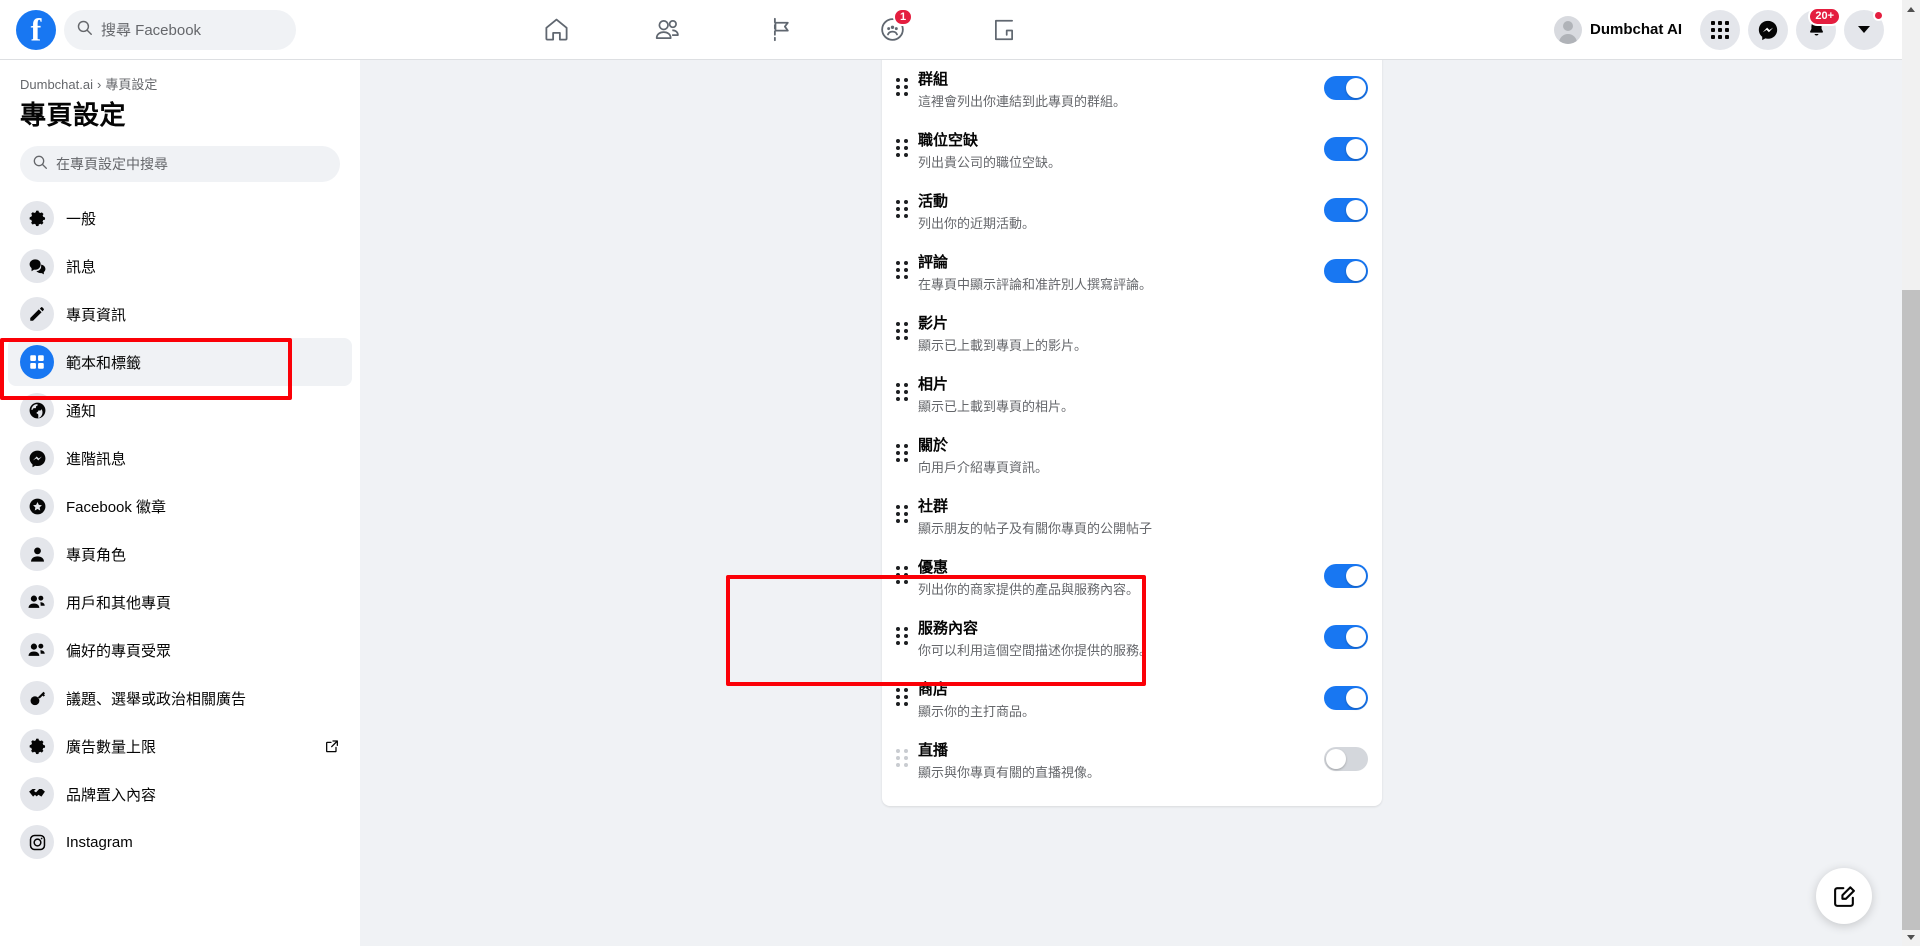 This screenshot has height=946, width=1920. I want to click on account-menu-dot-badge, so click(1878, 15).